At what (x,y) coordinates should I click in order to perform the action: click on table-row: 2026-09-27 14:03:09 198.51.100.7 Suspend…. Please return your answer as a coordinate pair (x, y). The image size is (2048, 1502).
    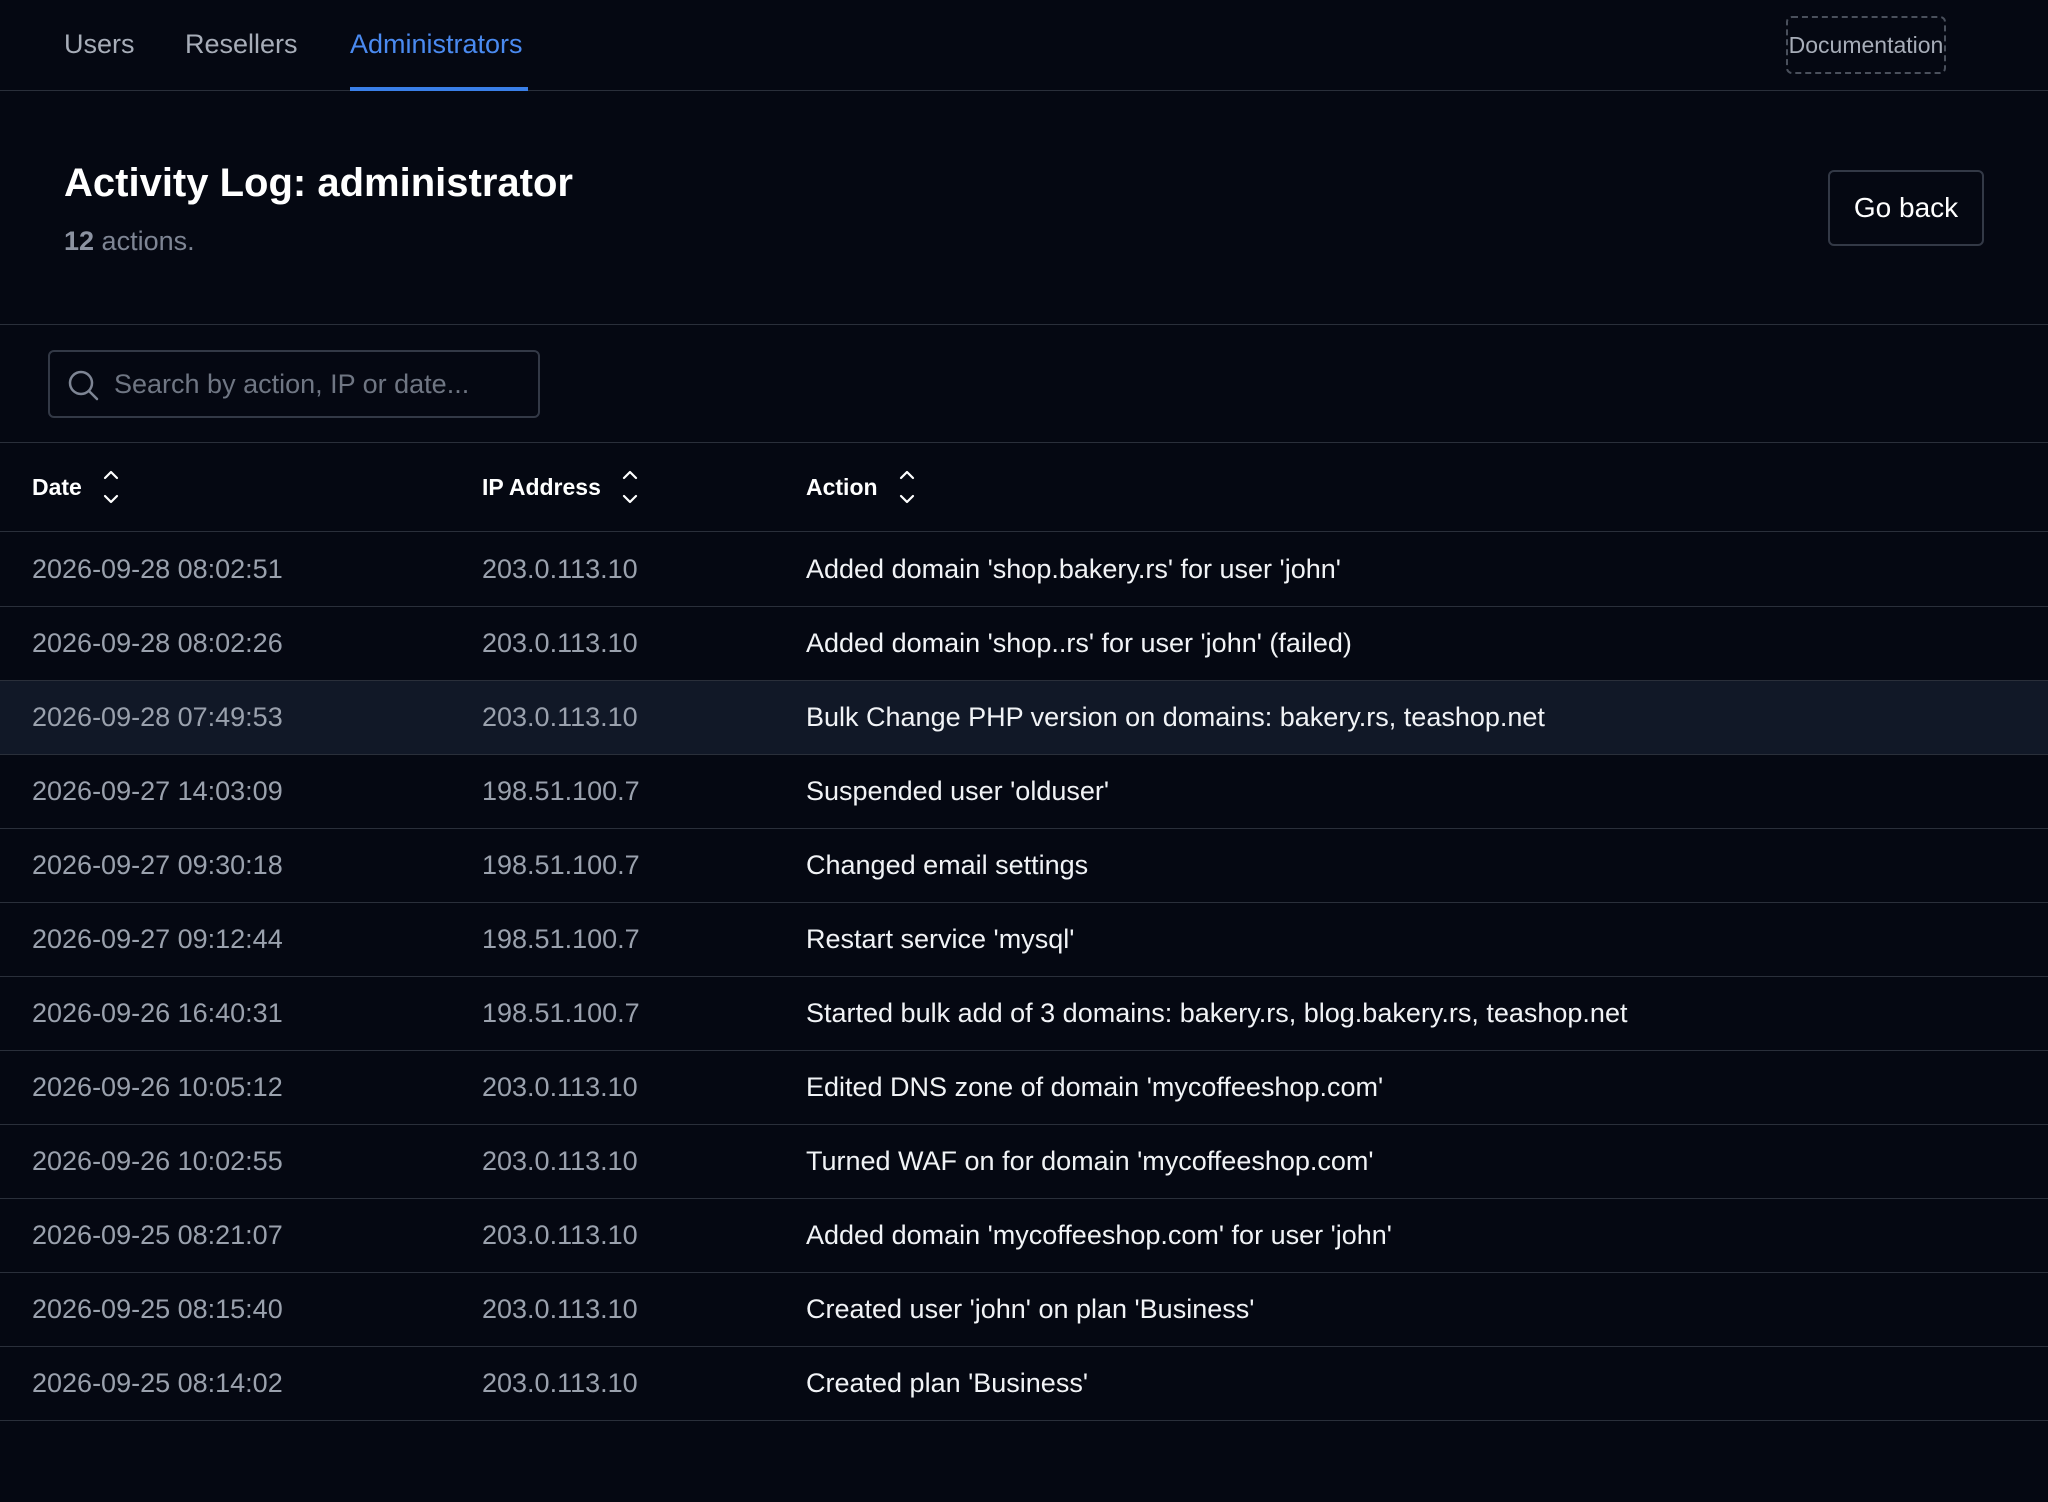
    Looking at the image, I should click on (1024, 792).